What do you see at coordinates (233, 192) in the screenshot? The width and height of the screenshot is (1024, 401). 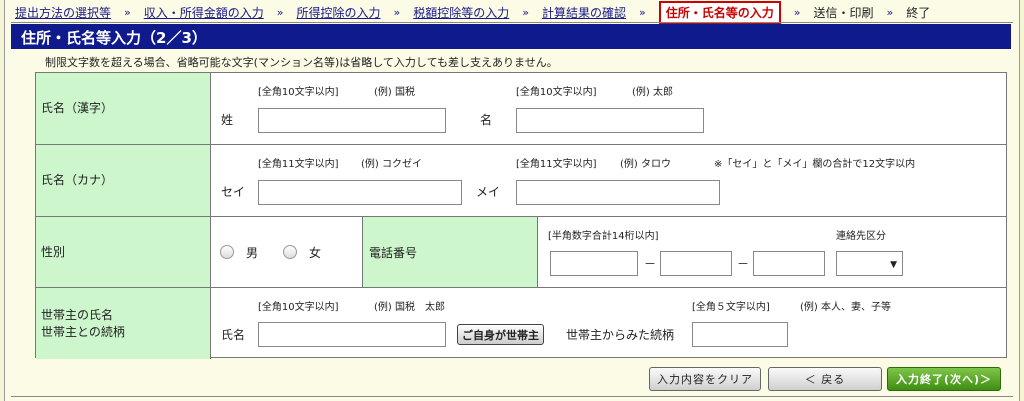 I see `sei-kana-label: セイ` at bounding box center [233, 192].